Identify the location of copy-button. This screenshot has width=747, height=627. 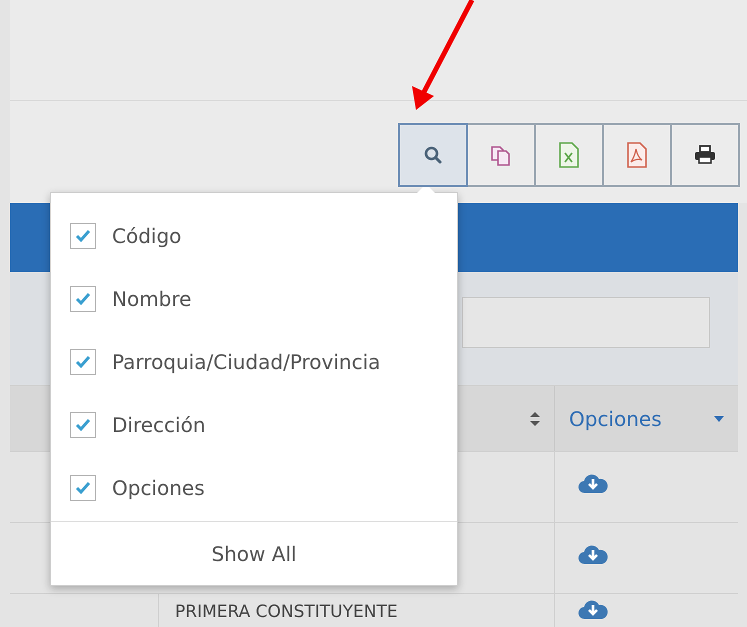
(501, 155).